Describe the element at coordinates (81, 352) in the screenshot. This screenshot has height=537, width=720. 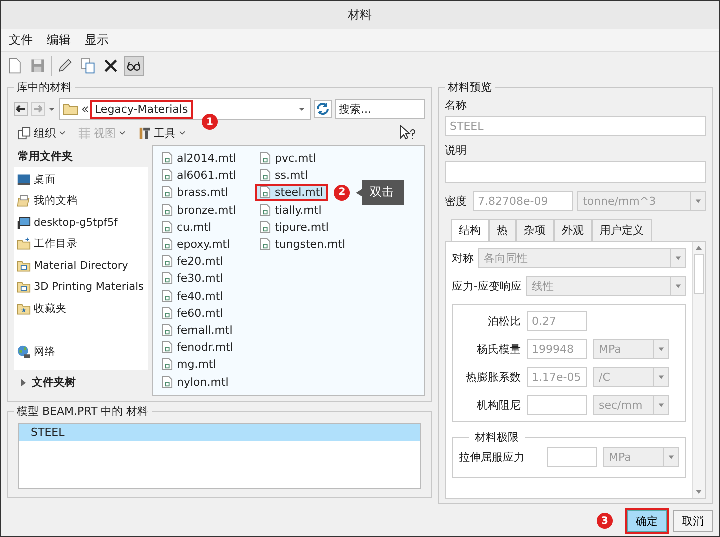
I see `favorite-folder-item: 网络` at that location.